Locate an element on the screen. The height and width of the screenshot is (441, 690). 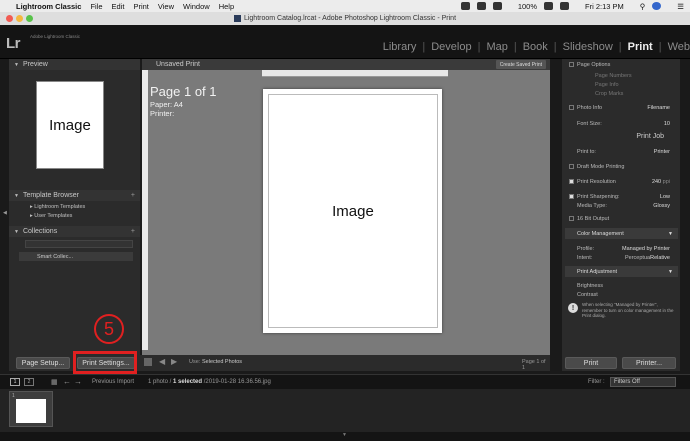
step-callout: 5 is located at coordinates (109, 329).